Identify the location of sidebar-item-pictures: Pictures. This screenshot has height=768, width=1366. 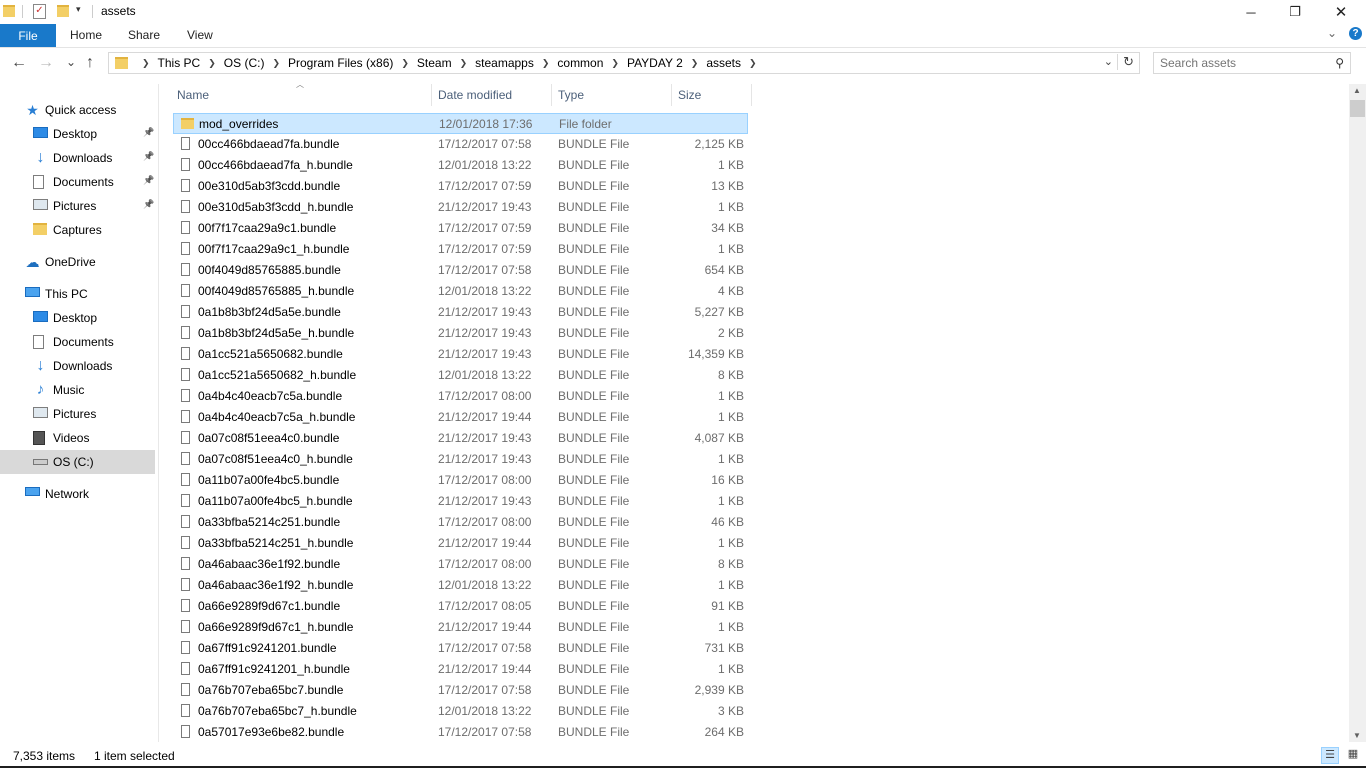
(77, 414).